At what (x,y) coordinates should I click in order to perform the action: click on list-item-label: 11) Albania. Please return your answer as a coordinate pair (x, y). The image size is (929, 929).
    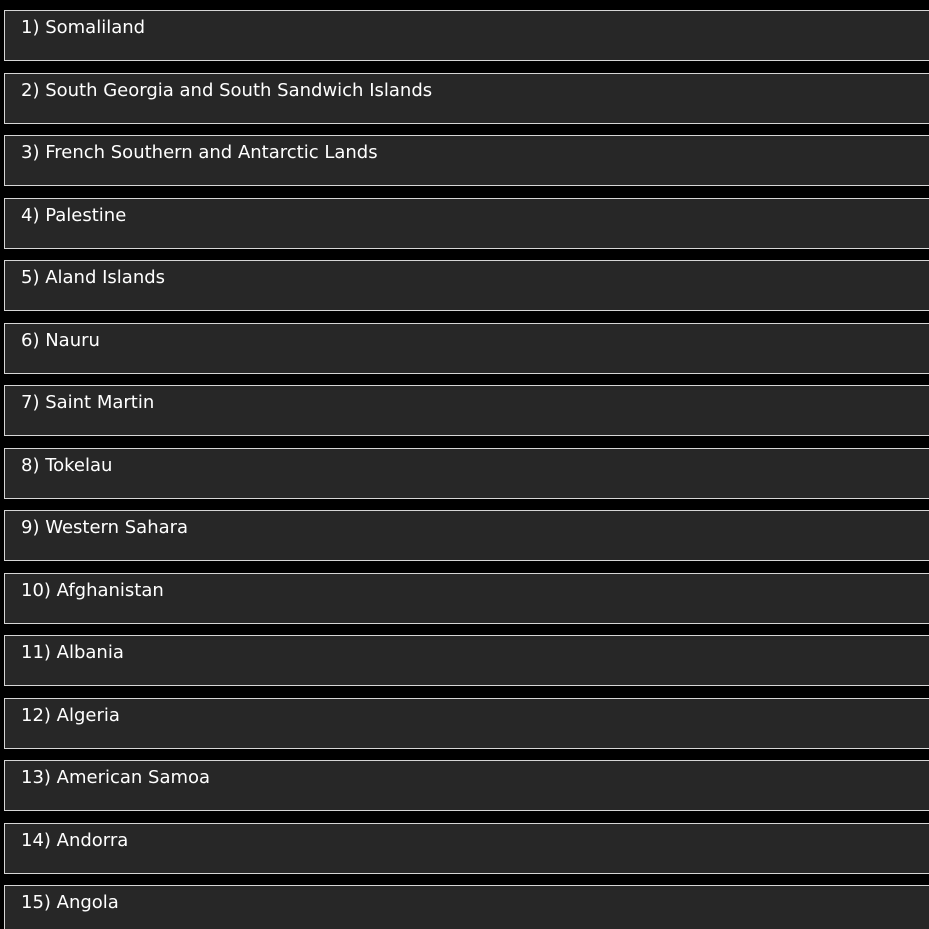
    Looking at the image, I should click on (72, 652).